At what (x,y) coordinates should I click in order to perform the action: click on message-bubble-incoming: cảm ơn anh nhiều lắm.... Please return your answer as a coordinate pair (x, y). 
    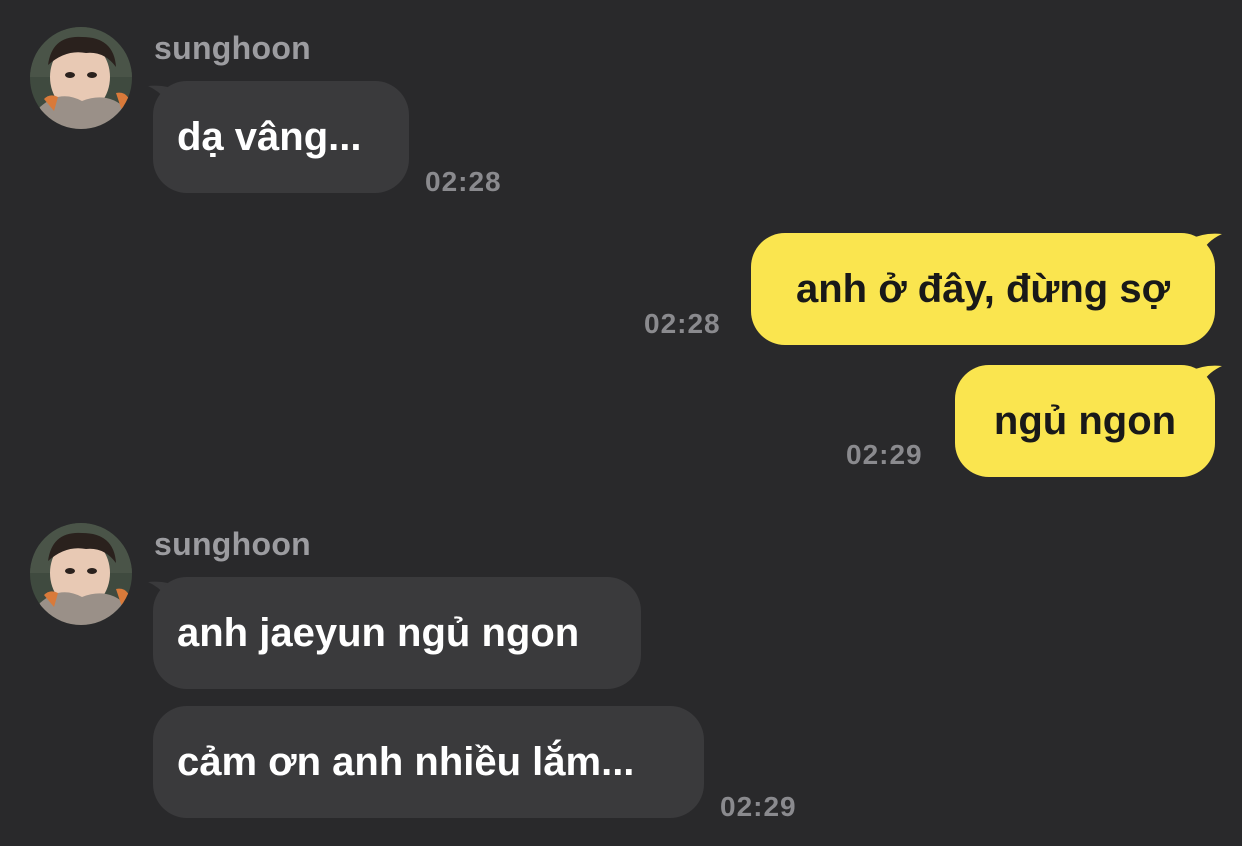
    Looking at the image, I should click on (428, 762).